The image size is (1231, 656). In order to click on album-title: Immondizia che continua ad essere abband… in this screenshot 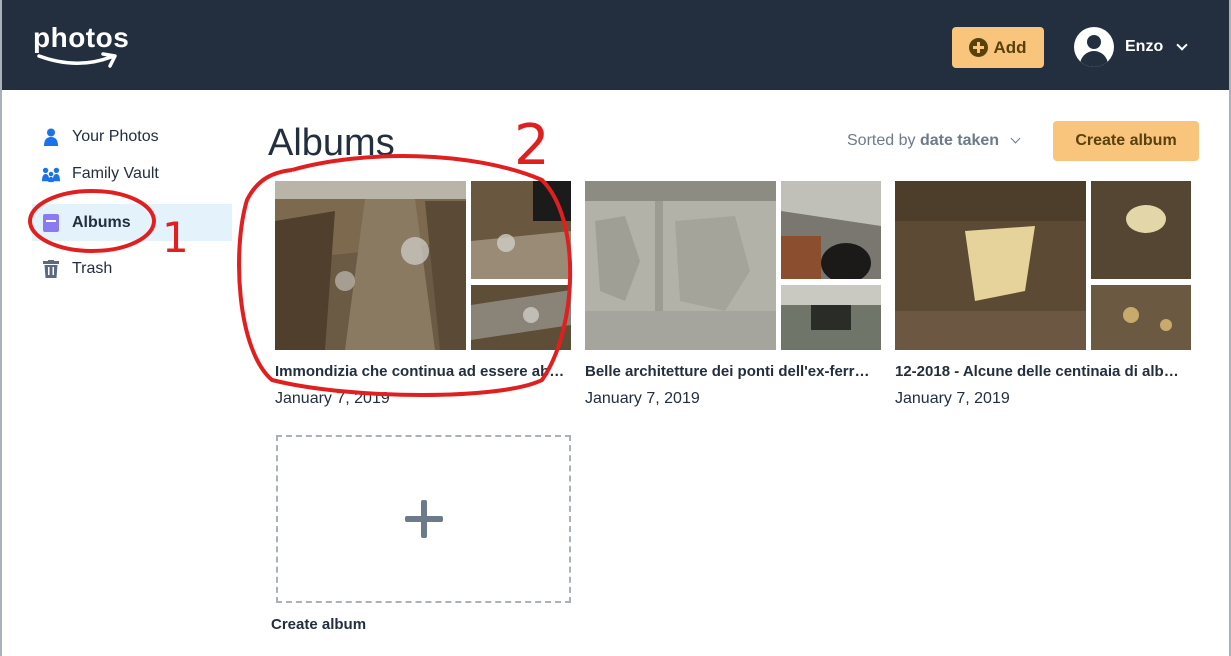, I will do `click(421, 371)`.